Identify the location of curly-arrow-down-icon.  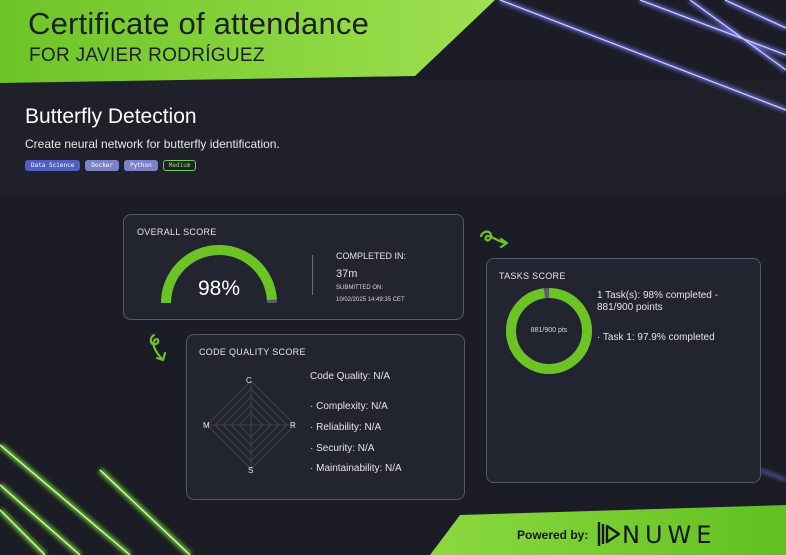
(158, 347).